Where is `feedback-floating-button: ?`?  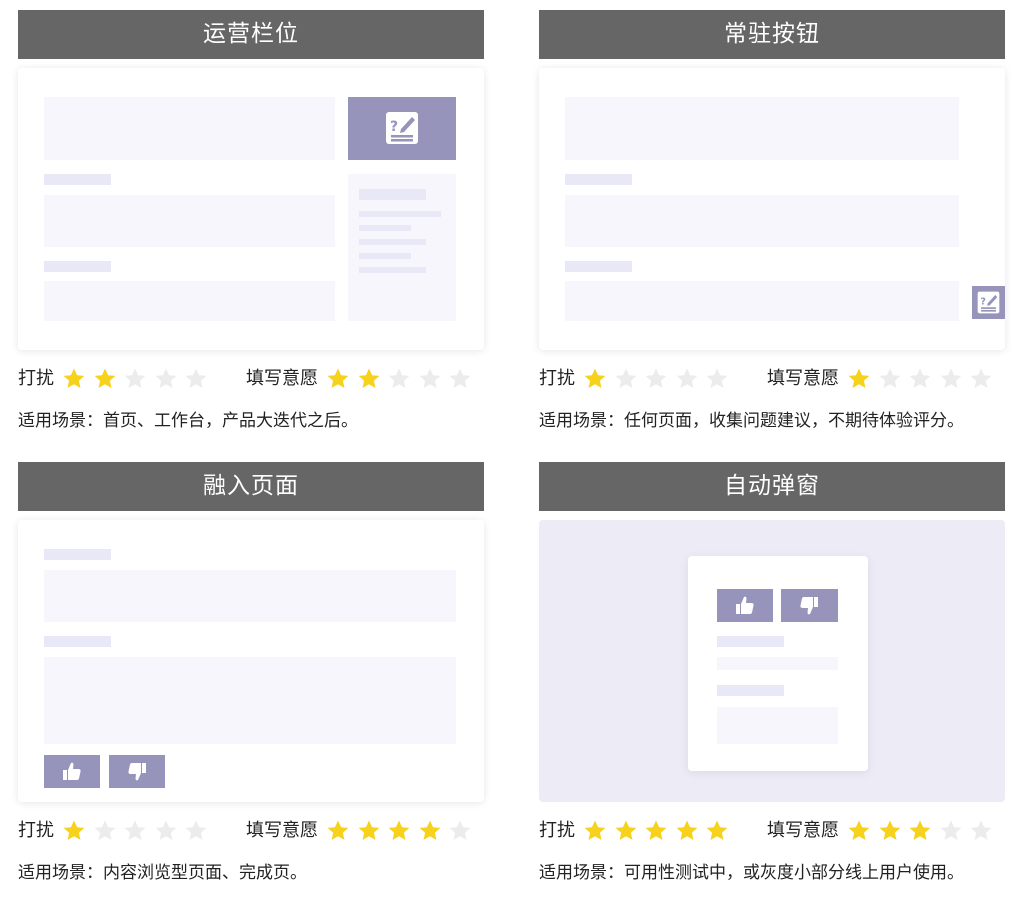 feedback-floating-button: ? is located at coordinates (988, 302).